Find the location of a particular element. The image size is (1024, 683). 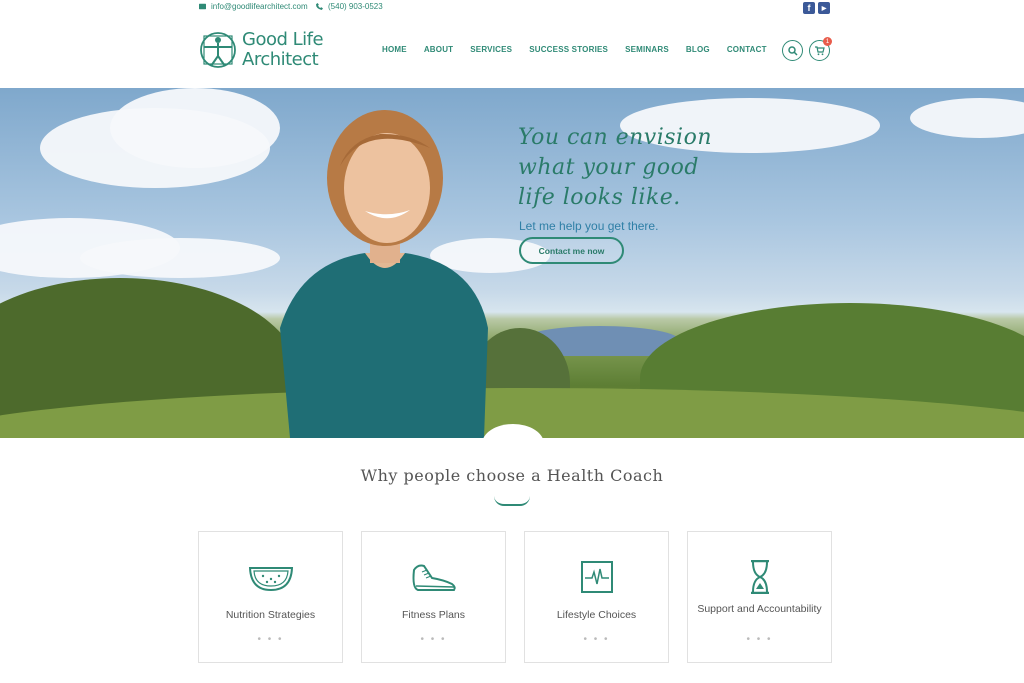

hero-headline-line-3: life looks like. is located at coordinates (599, 197).